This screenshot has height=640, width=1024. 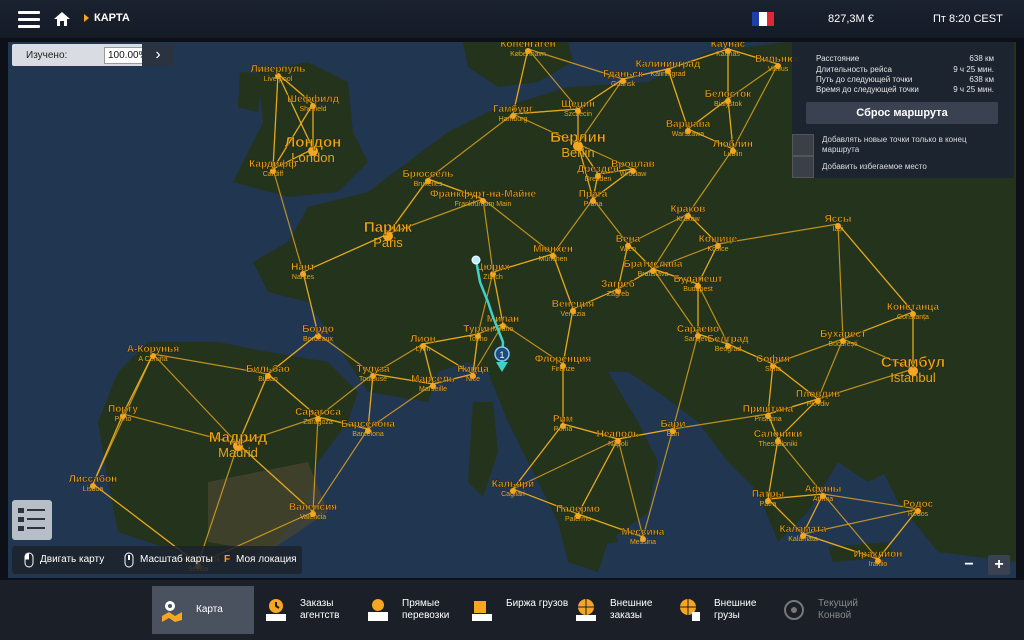 I want to click on crate-icon, so click(x=482, y=611).